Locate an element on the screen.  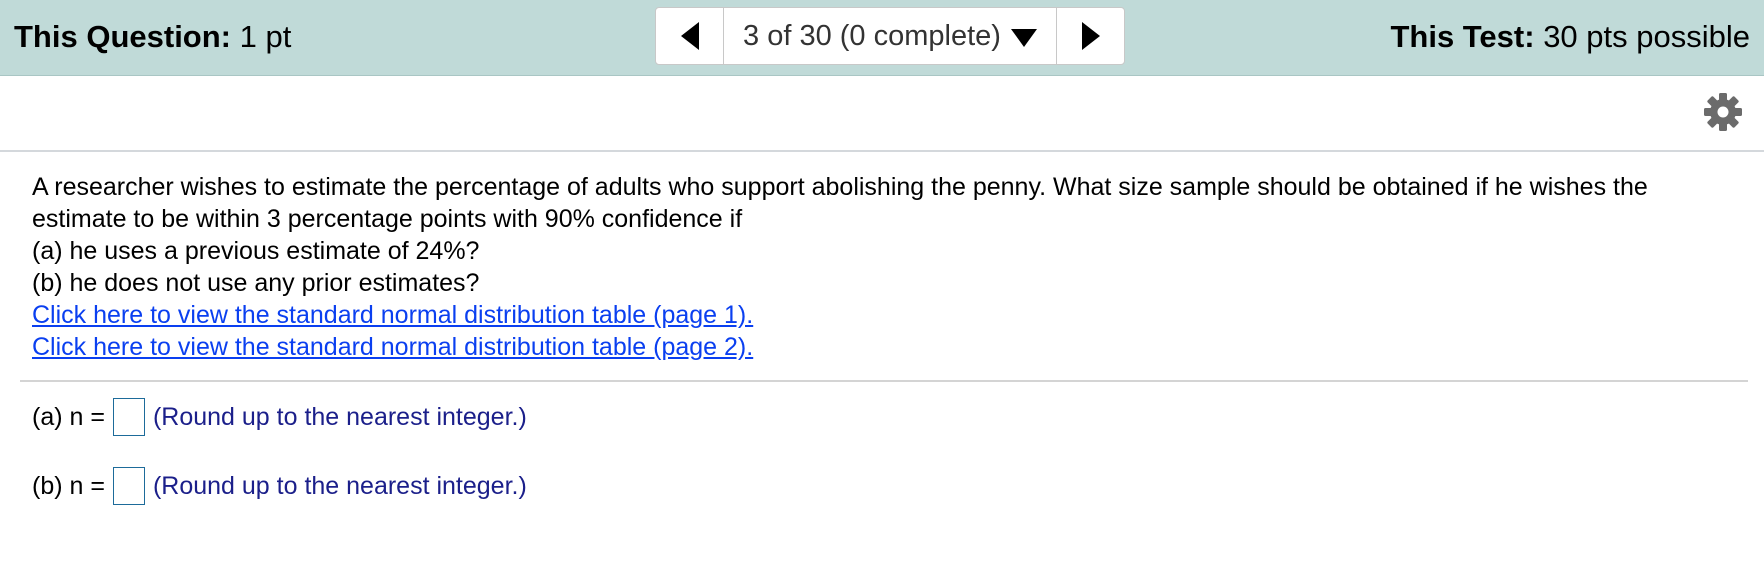
question-position-text: 3 of 30 (0 complete) is located at coordinates (872, 35).